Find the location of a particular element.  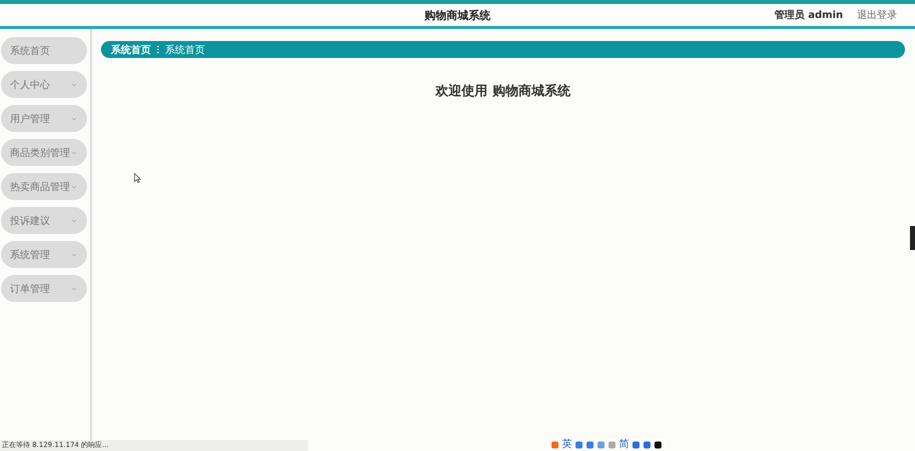

sidebar-item: 订单管理 is located at coordinates (44, 288).